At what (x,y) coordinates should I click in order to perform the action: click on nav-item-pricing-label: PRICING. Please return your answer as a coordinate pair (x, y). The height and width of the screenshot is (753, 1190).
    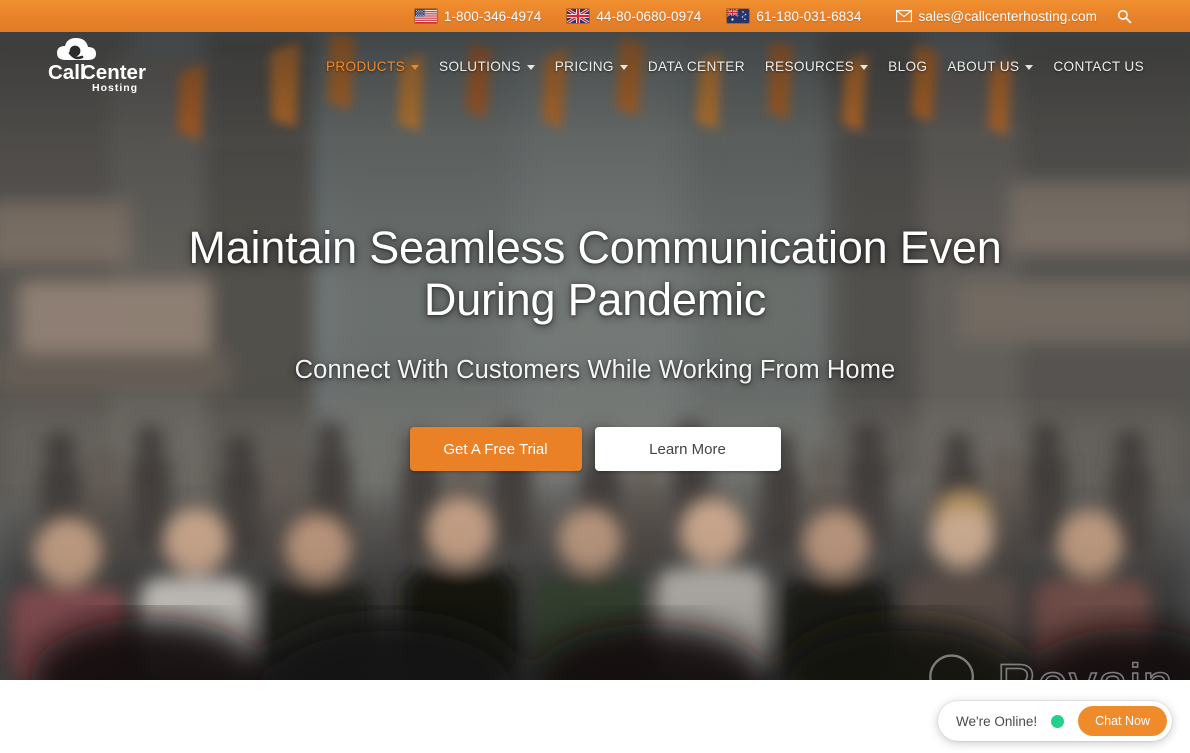
    Looking at the image, I should click on (584, 66).